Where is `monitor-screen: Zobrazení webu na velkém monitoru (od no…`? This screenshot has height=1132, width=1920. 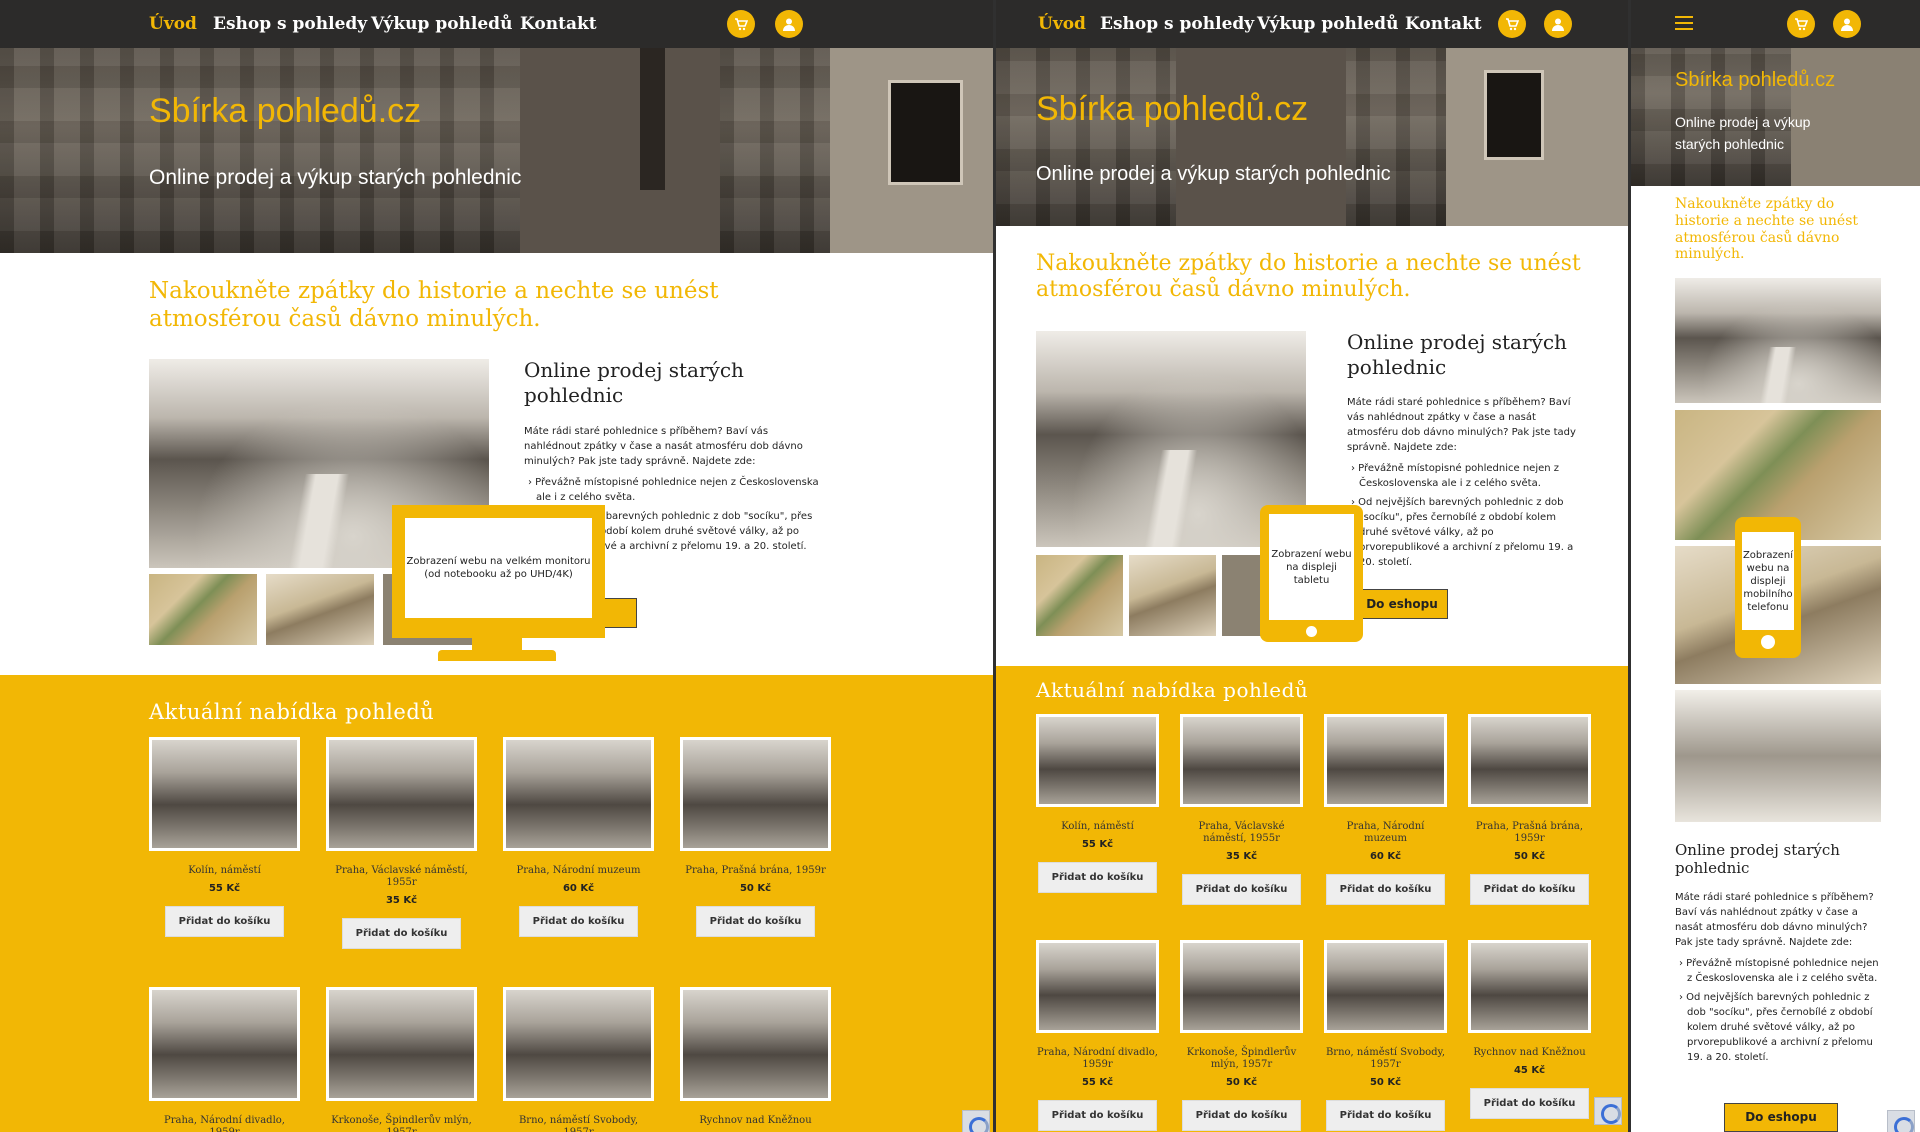 monitor-screen: Zobrazení webu na velkém monitoru (od no… is located at coordinates (498, 568).